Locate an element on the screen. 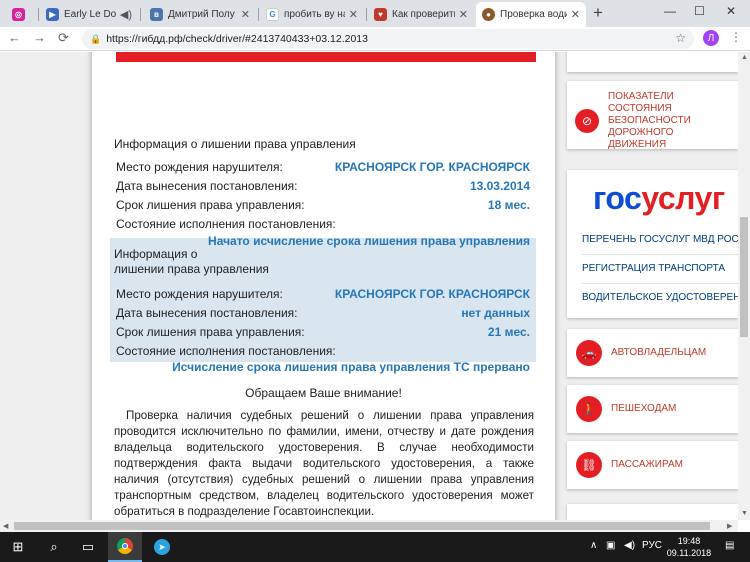 This screenshot has width=750, height=562. vertical-scroll-thumb is located at coordinates (744, 277).